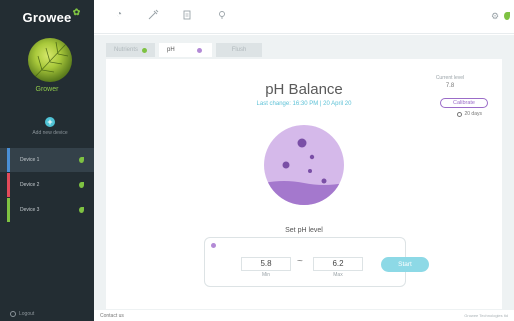  Describe the element at coordinates (460, 114) in the screenshot. I see `clock-icon` at that location.